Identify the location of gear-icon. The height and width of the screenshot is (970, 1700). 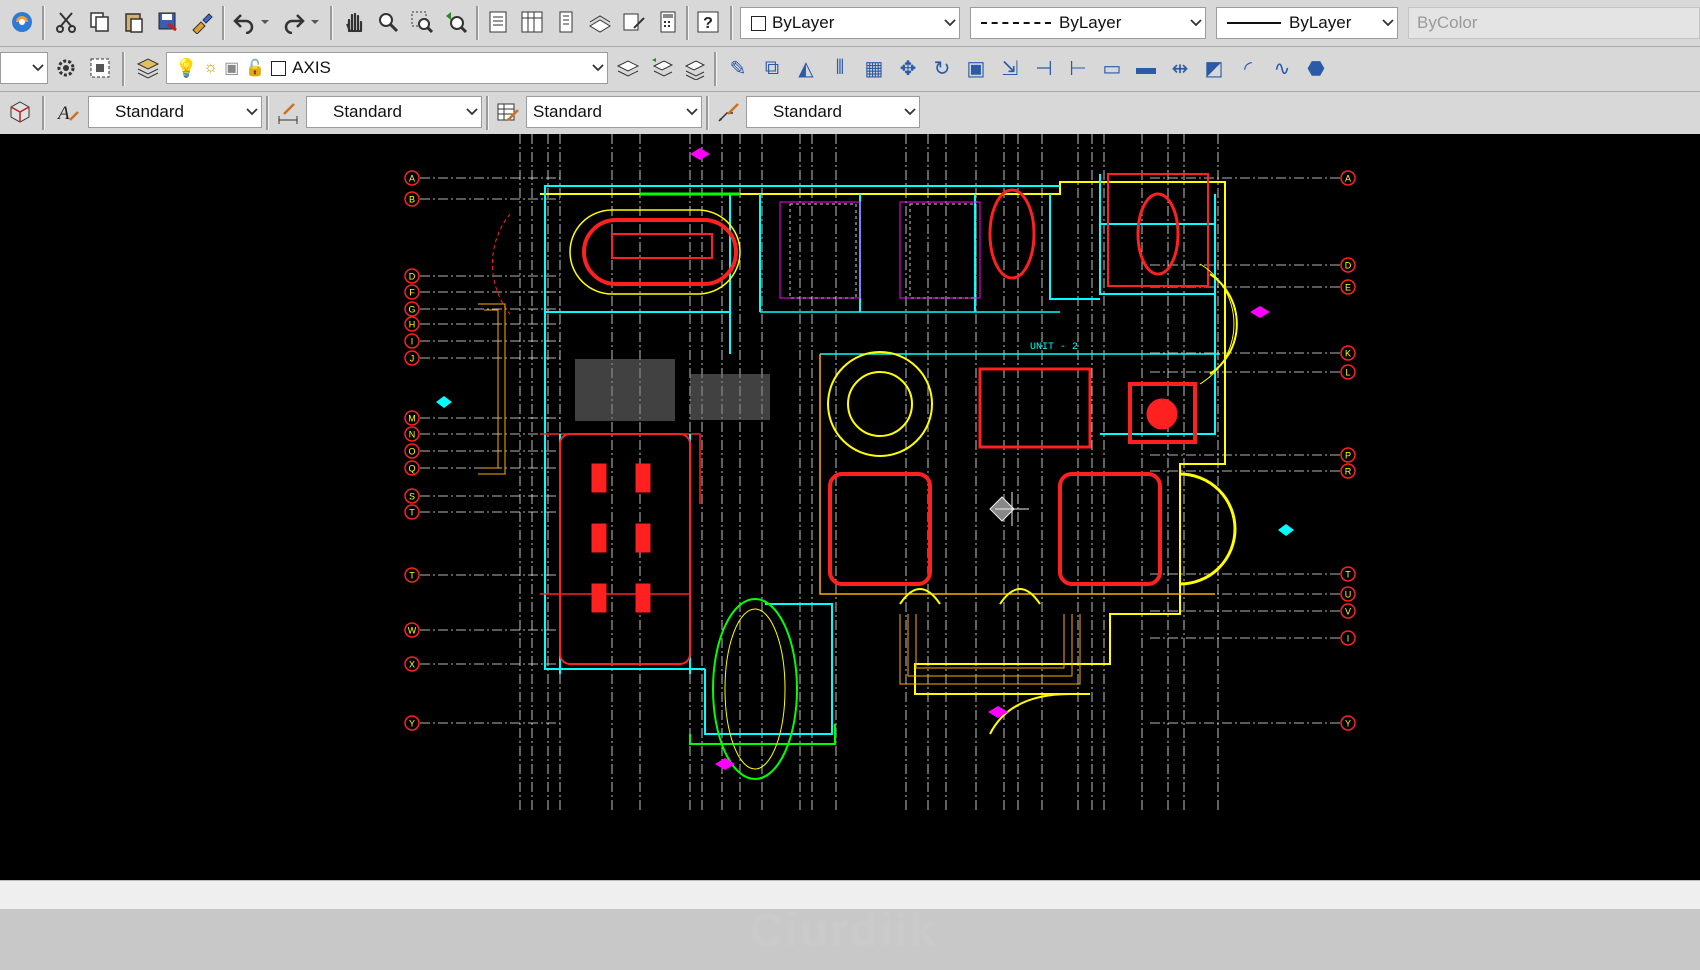
(66, 68).